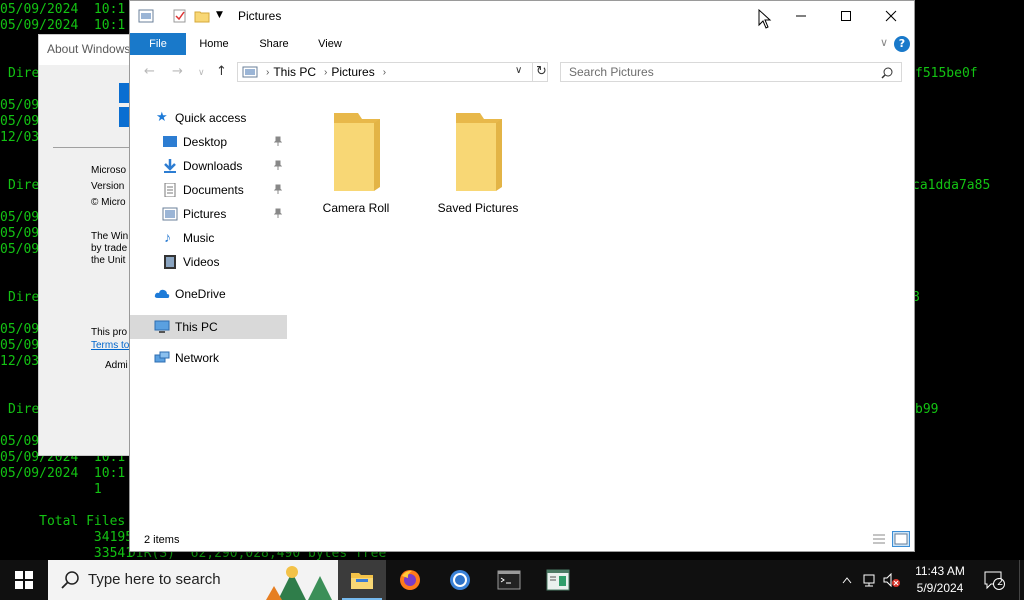  I want to click on explorer-app-icon, so click(146, 16).